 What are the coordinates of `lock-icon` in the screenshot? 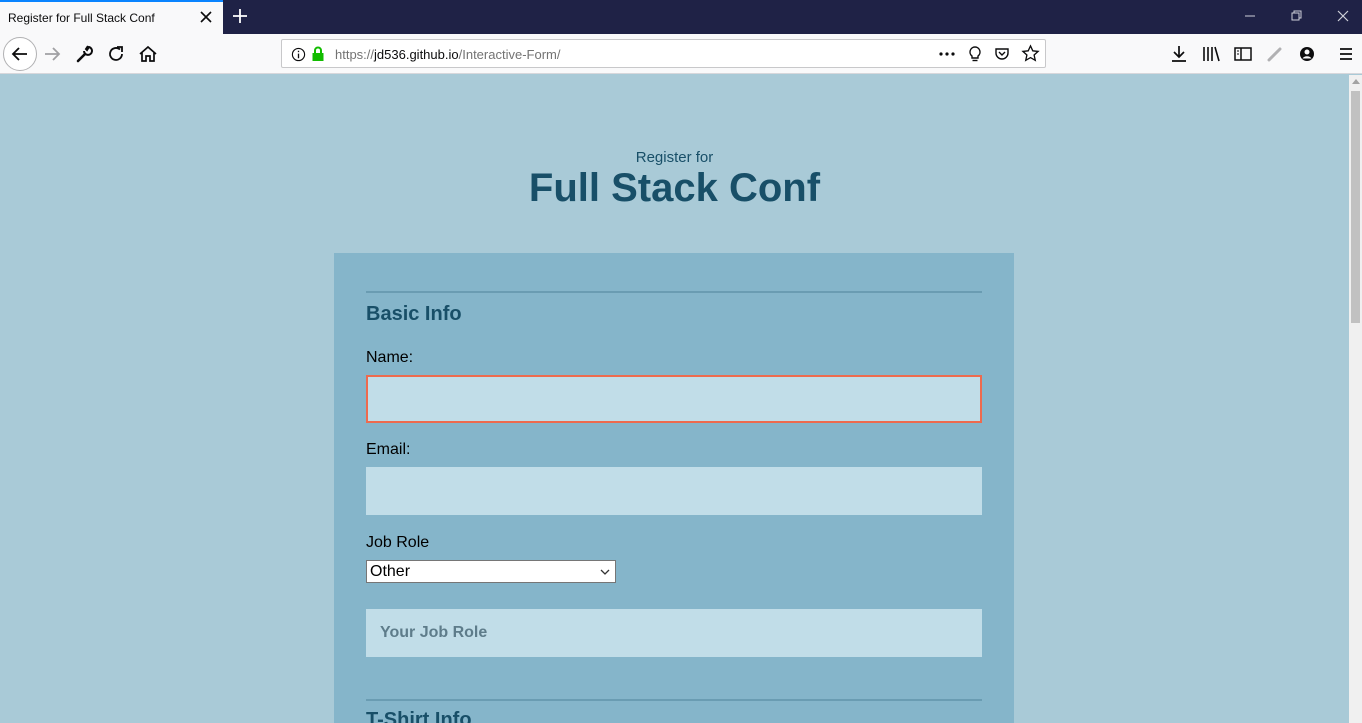 It's located at (318, 54).